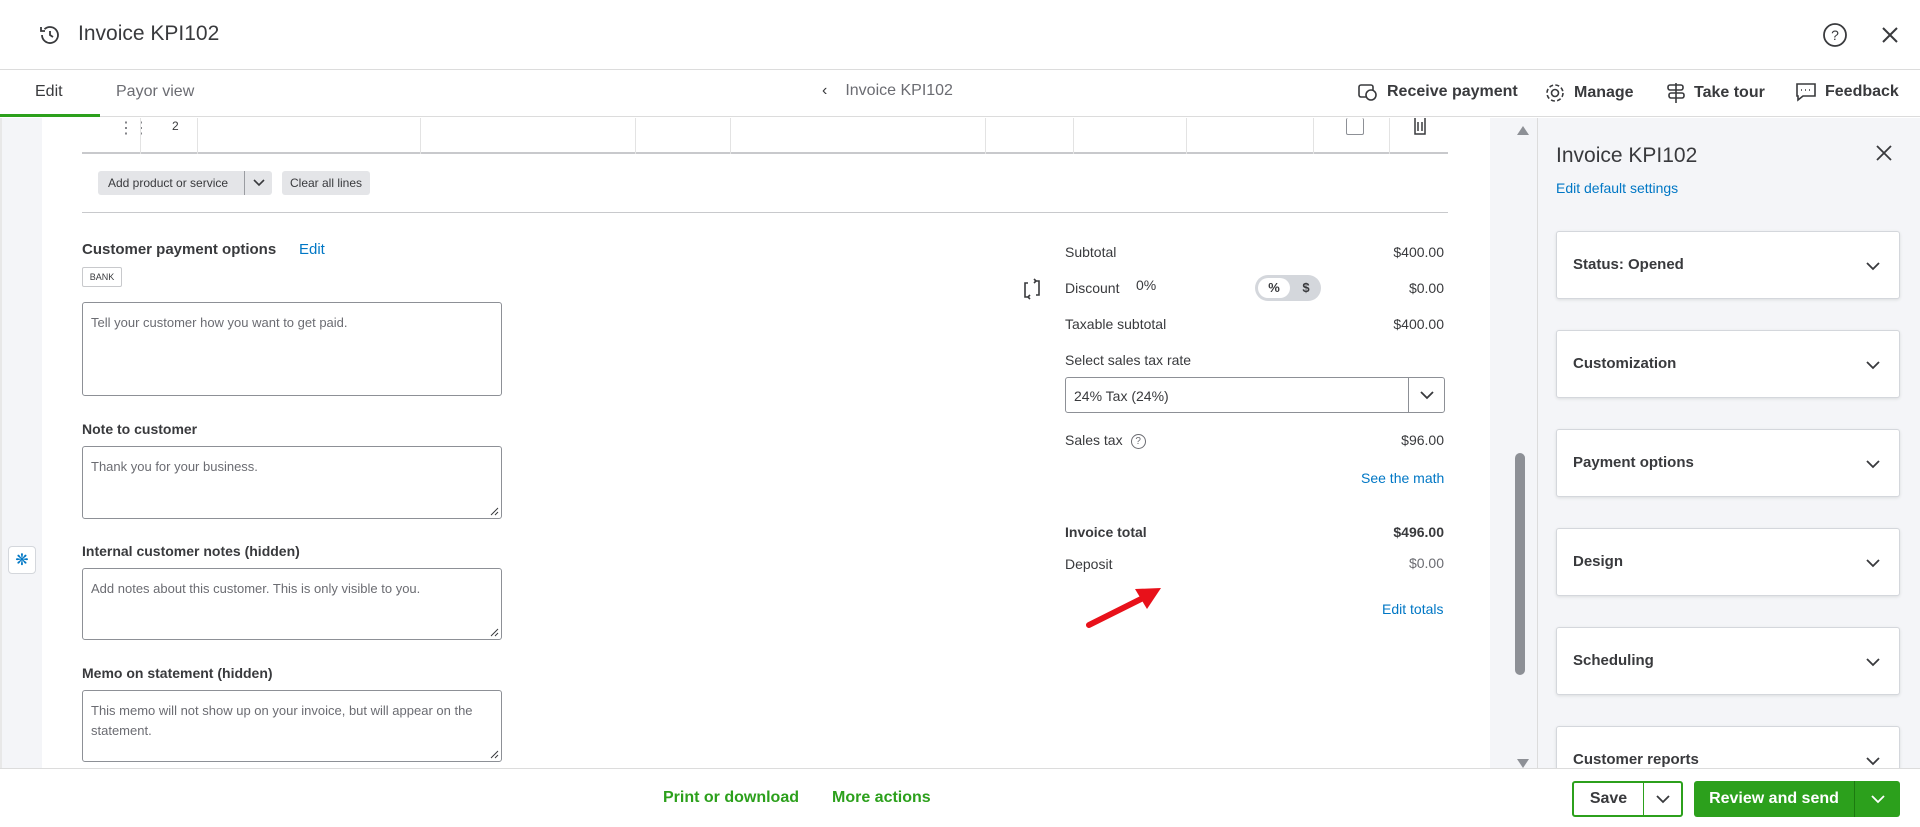 The width and height of the screenshot is (1920, 827). I want to click on scroll-down-arrow, so click(1523, 763).